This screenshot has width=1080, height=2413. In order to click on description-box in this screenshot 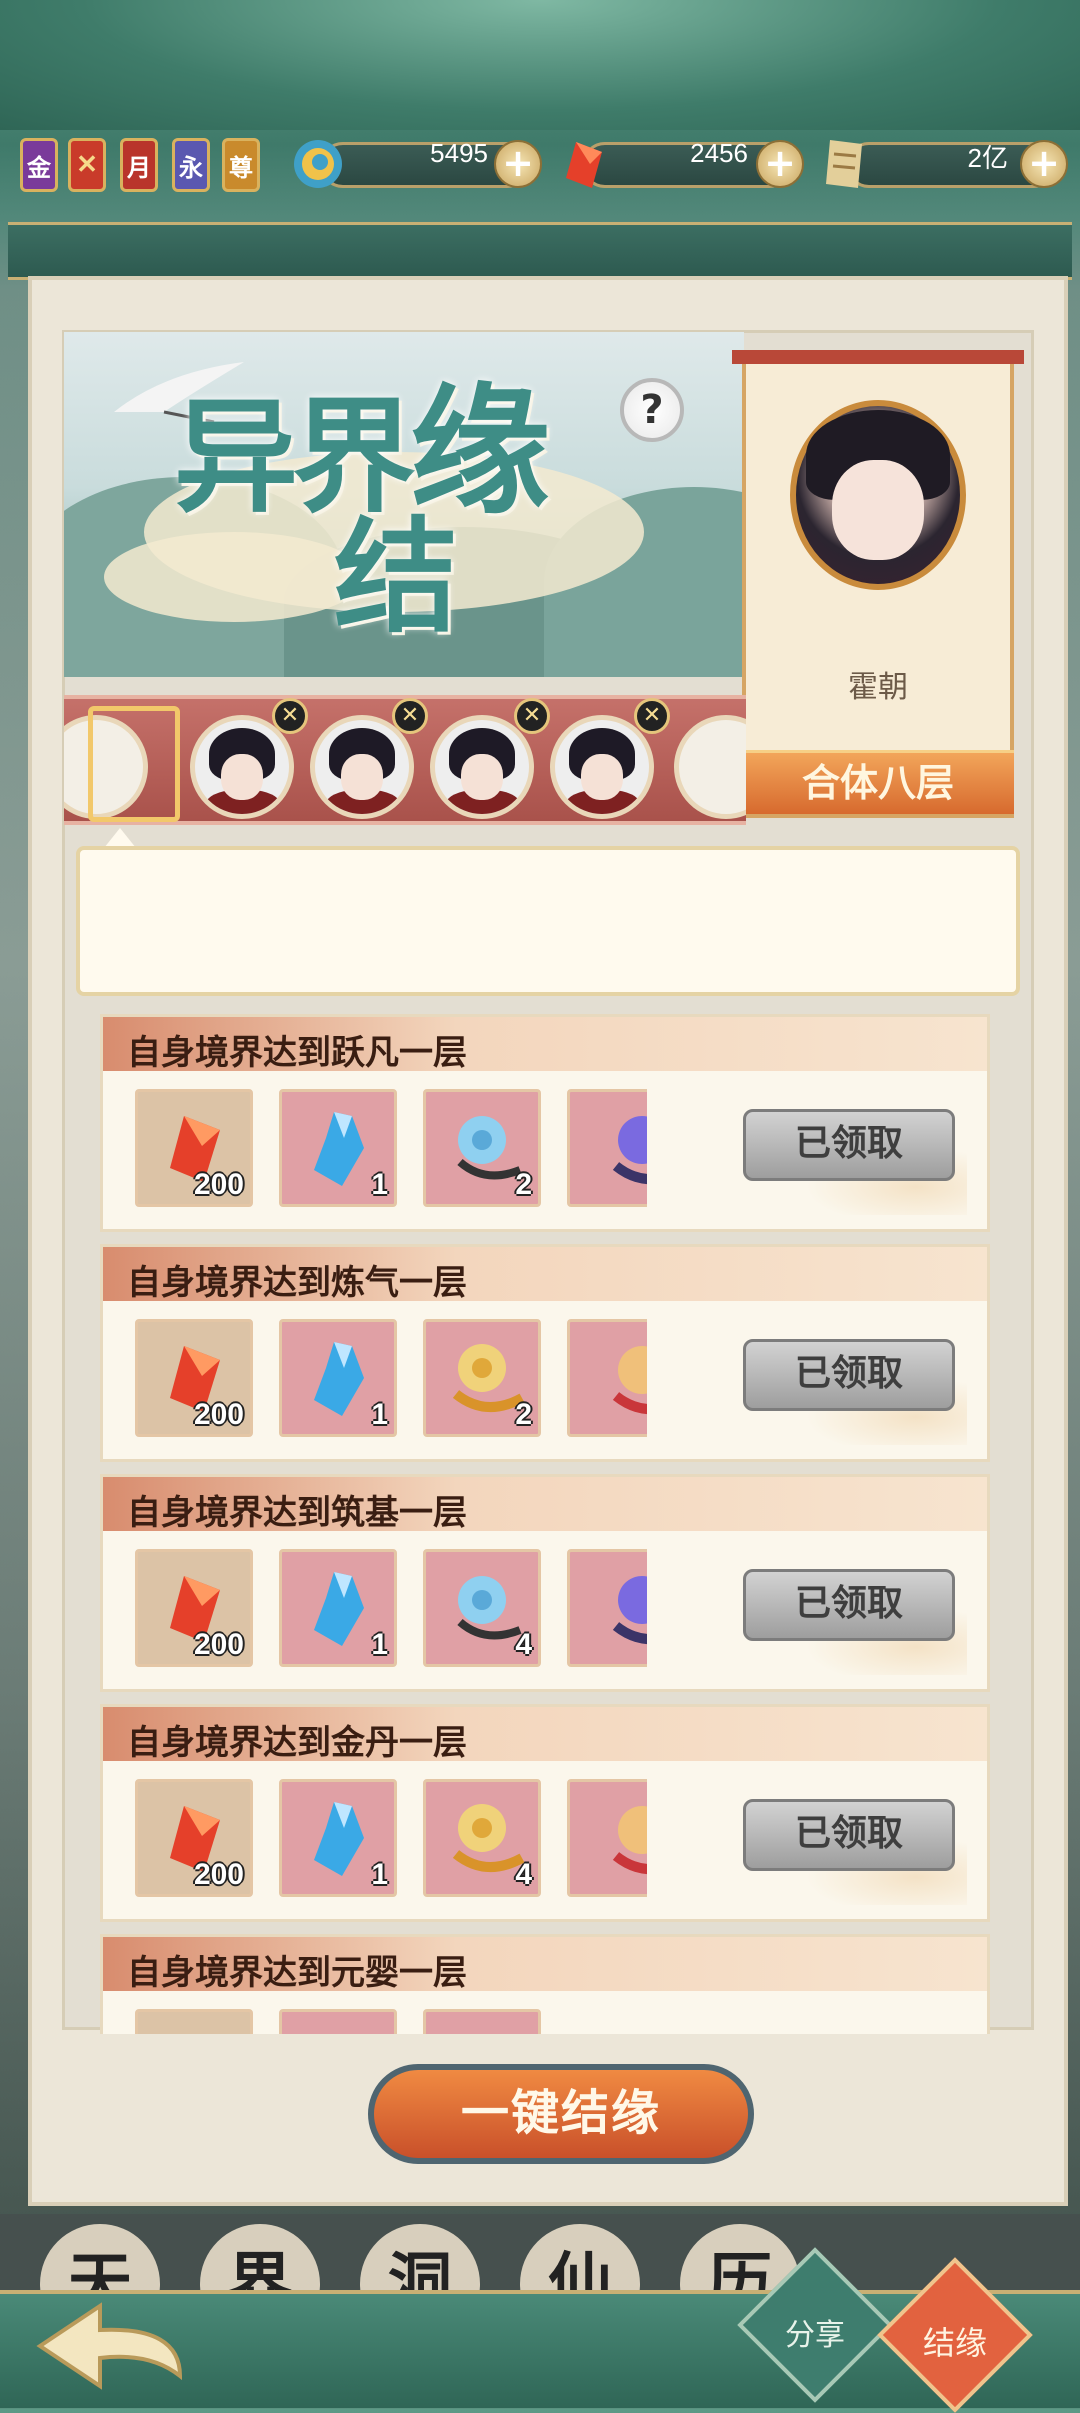, I will do `click(548, 921)`.